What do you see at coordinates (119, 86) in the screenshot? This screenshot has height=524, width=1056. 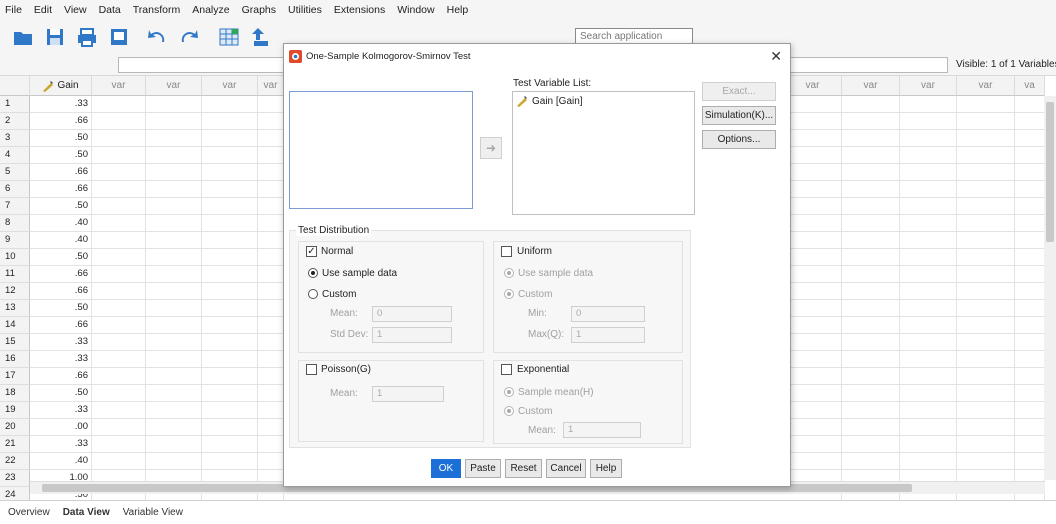 I see `column-header-var: var` at bounding box center [119, 86].